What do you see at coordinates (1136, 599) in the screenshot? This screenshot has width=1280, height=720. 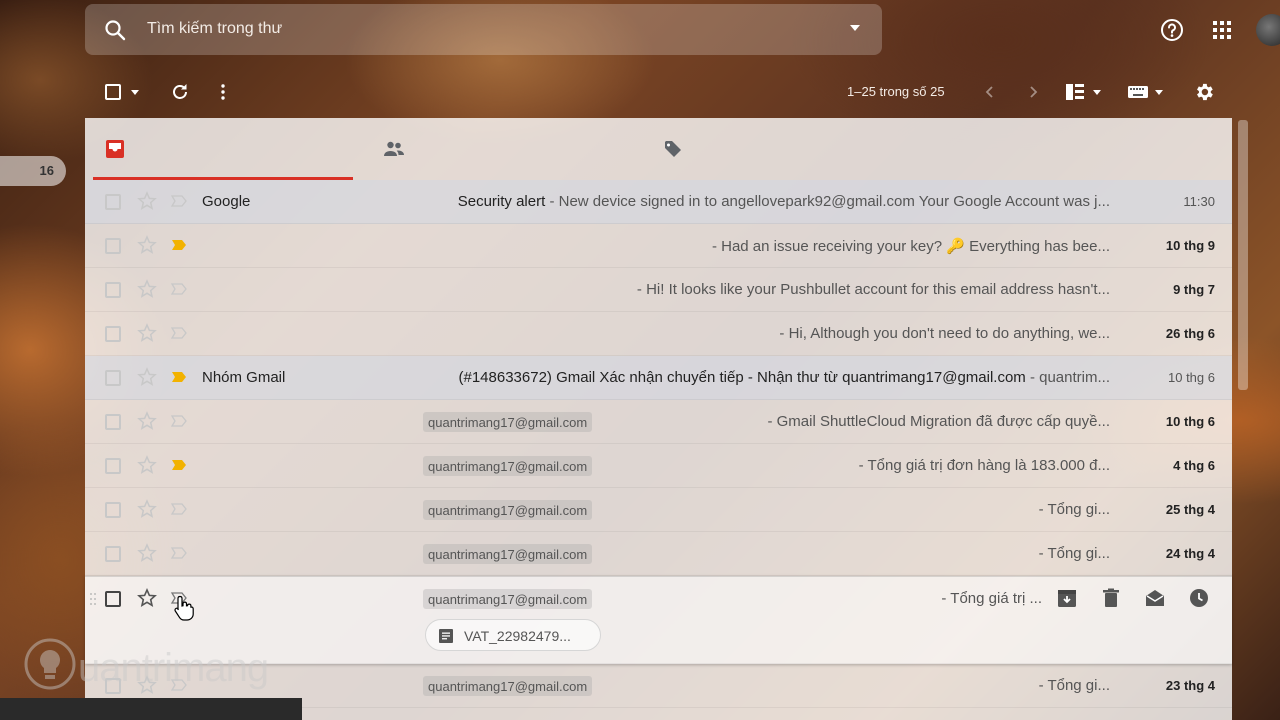 I see `row-hover-actions` at bounding box center [1136, 599].